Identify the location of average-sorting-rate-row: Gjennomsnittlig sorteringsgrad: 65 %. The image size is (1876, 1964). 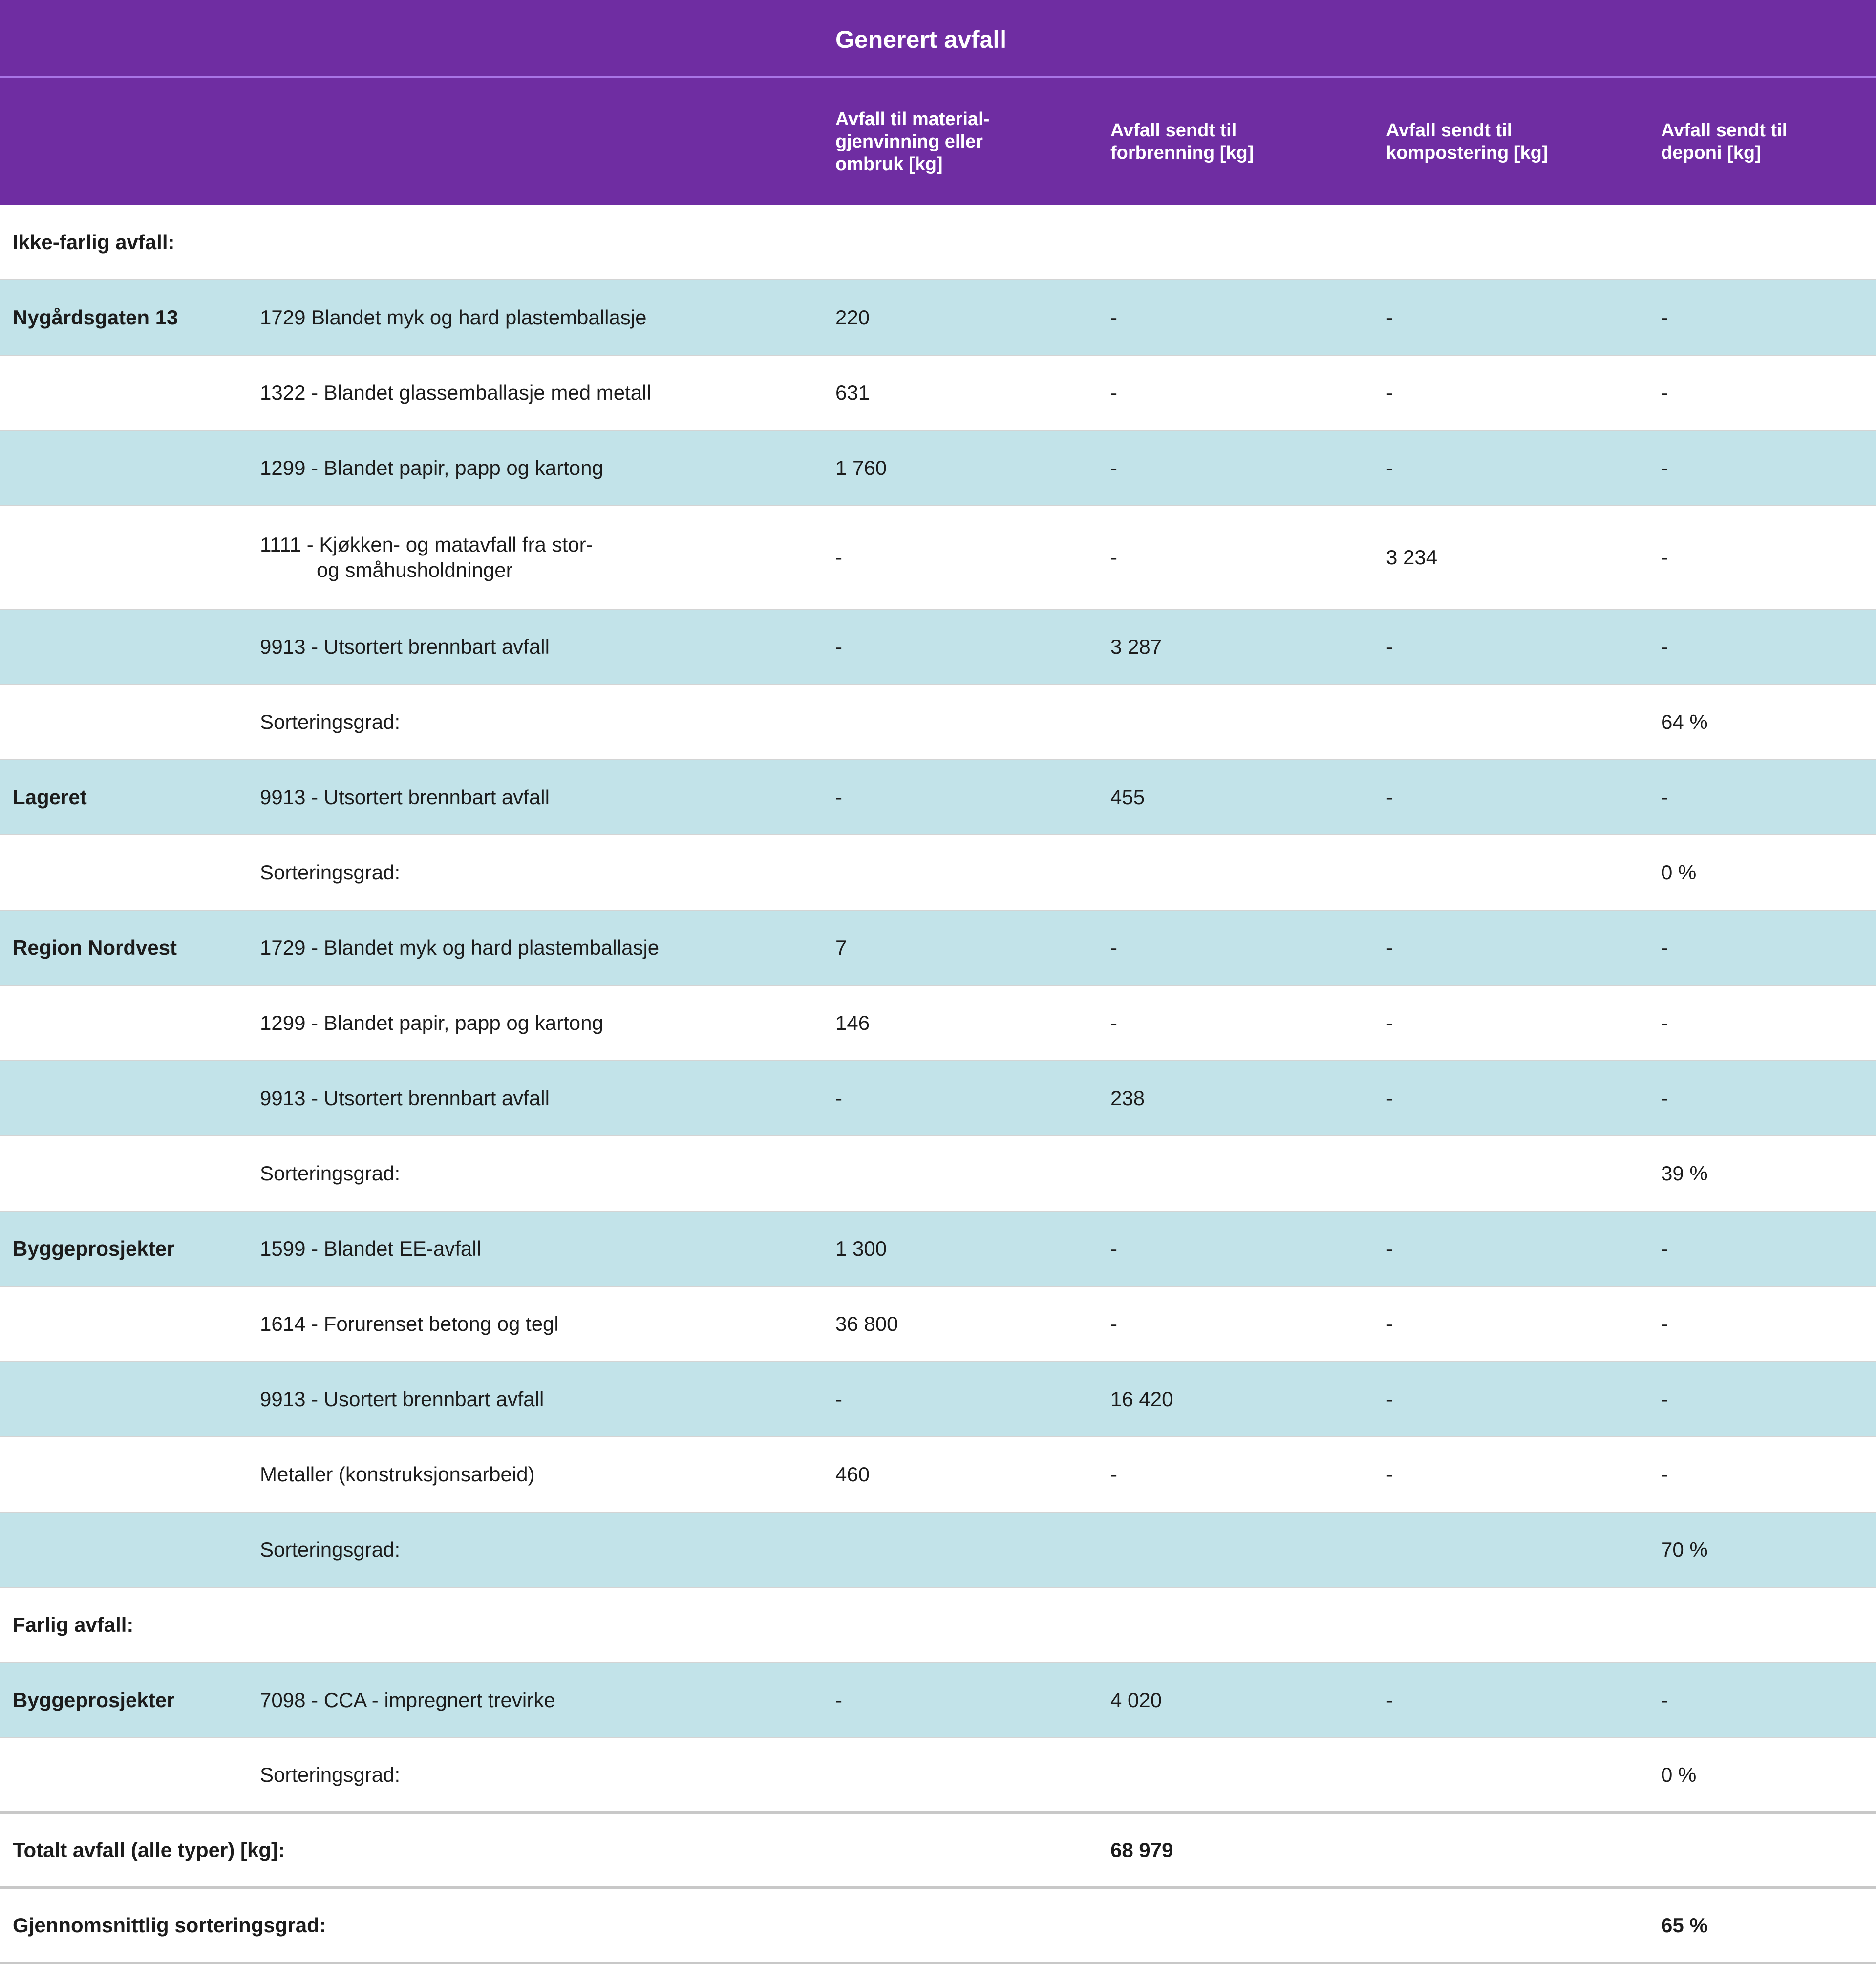
(938, 1926).